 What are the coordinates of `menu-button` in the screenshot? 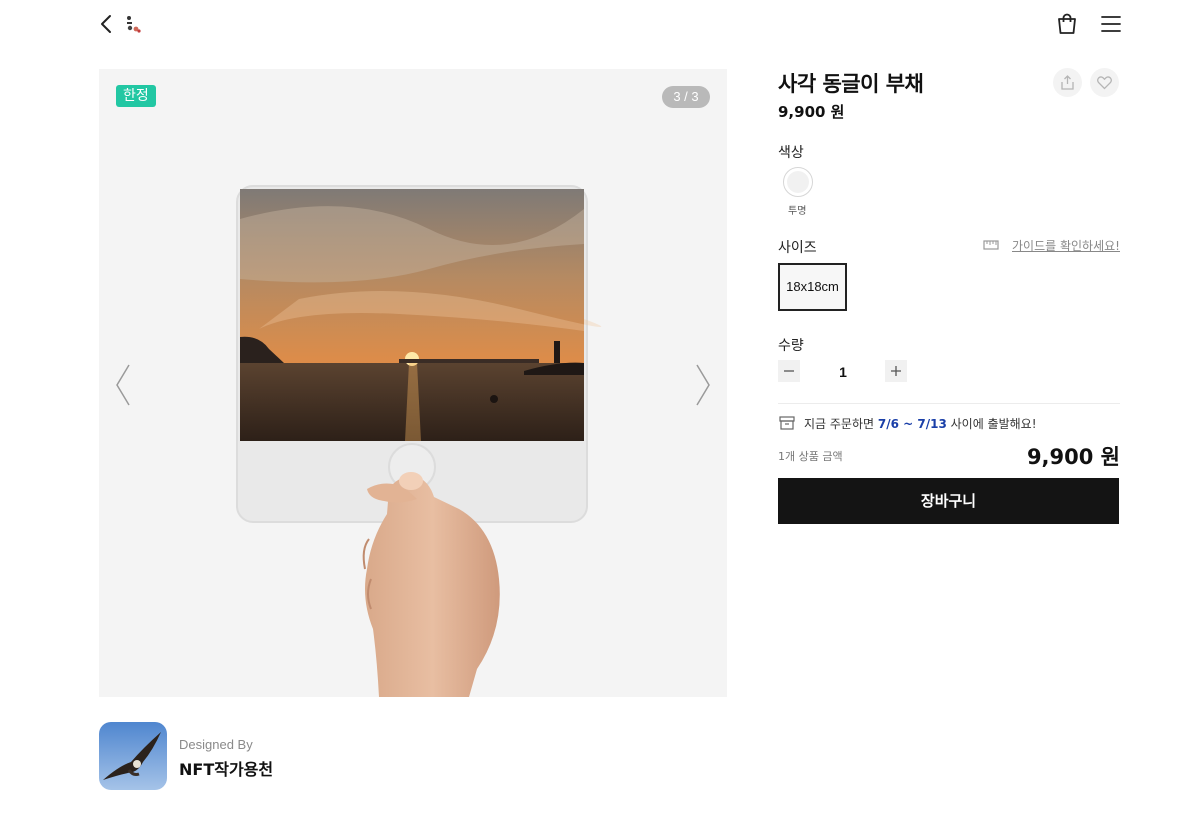 It's located at (1111, 24).